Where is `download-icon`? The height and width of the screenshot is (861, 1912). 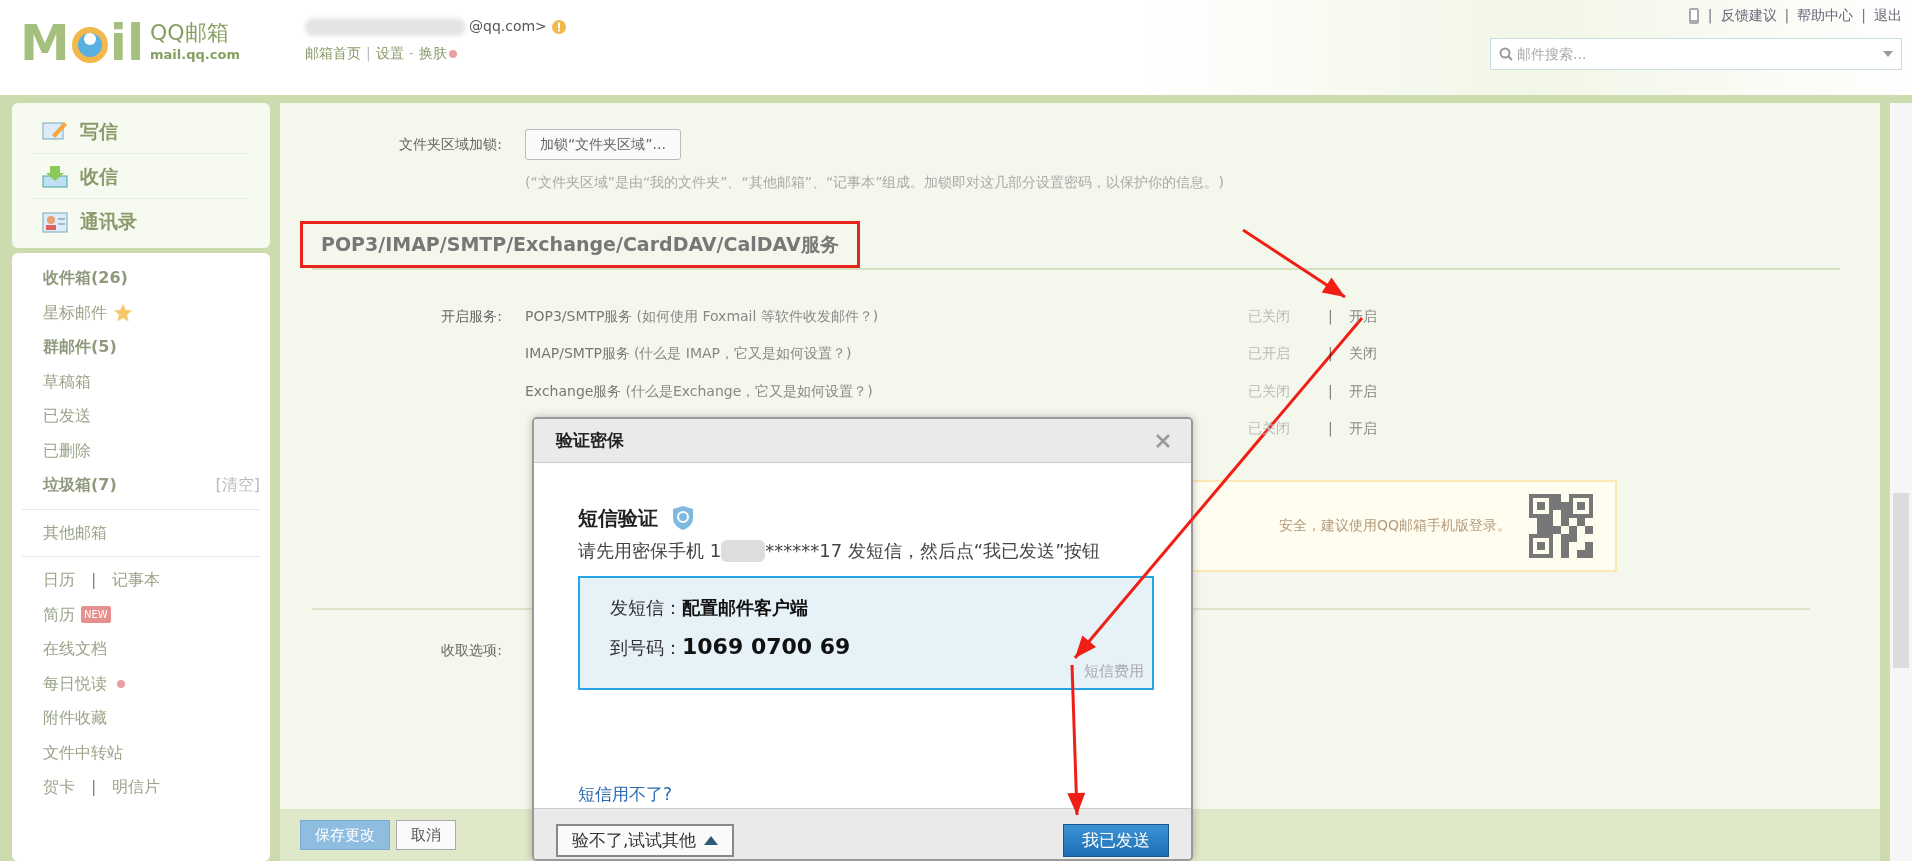
download-icon is located at coordinates (55, 176).